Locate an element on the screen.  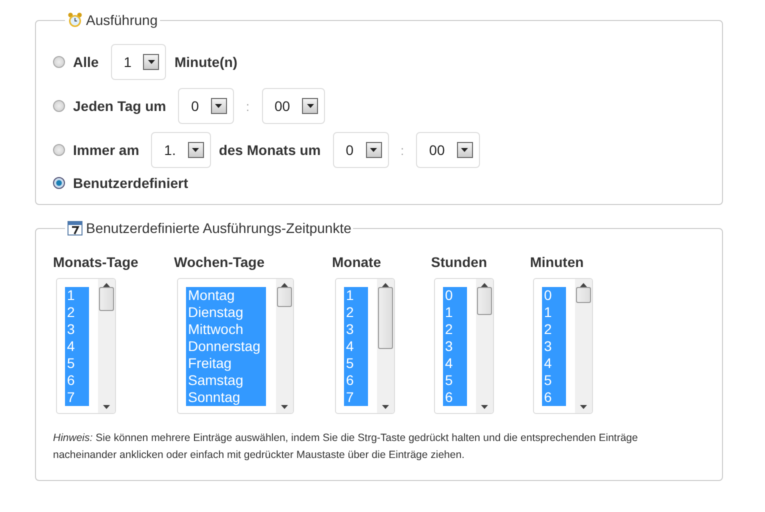
list-item: Mittwoch is located at coordinates (226, 329).